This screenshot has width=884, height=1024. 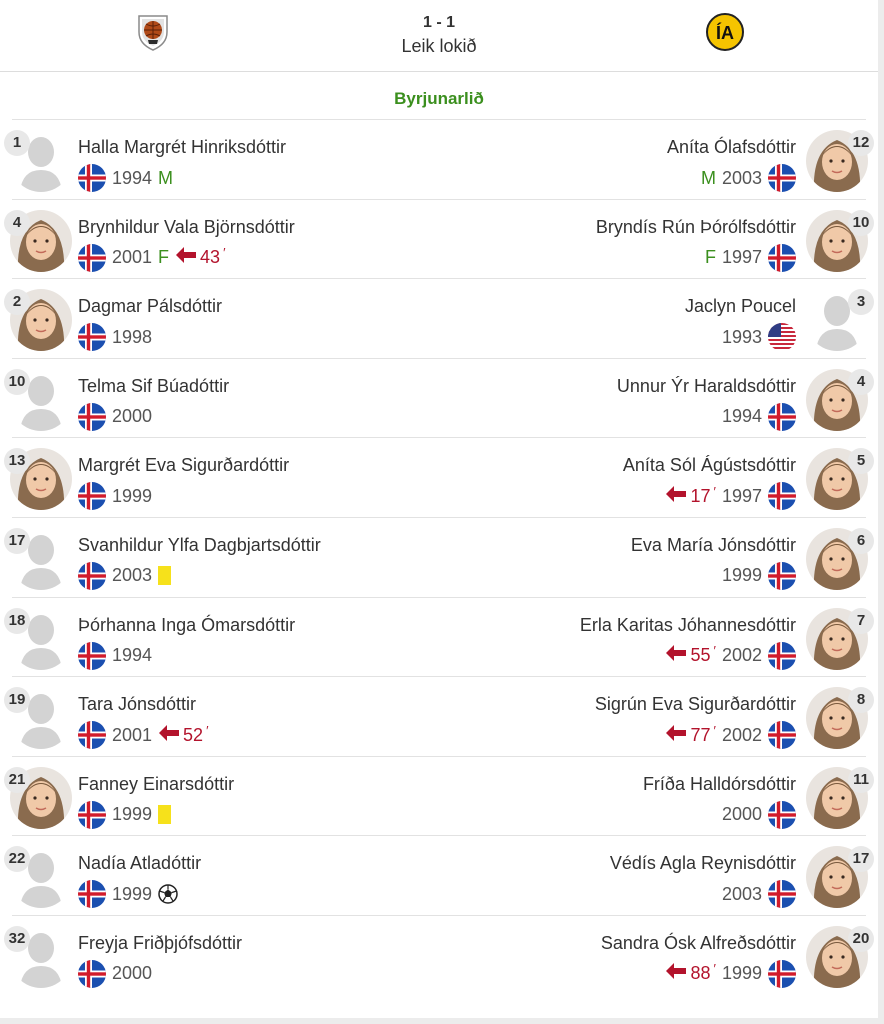 What do you see at coordinates (115, 337) in the screenshot?
I see `player-meta: 1998` at bounding box center [115, 337].